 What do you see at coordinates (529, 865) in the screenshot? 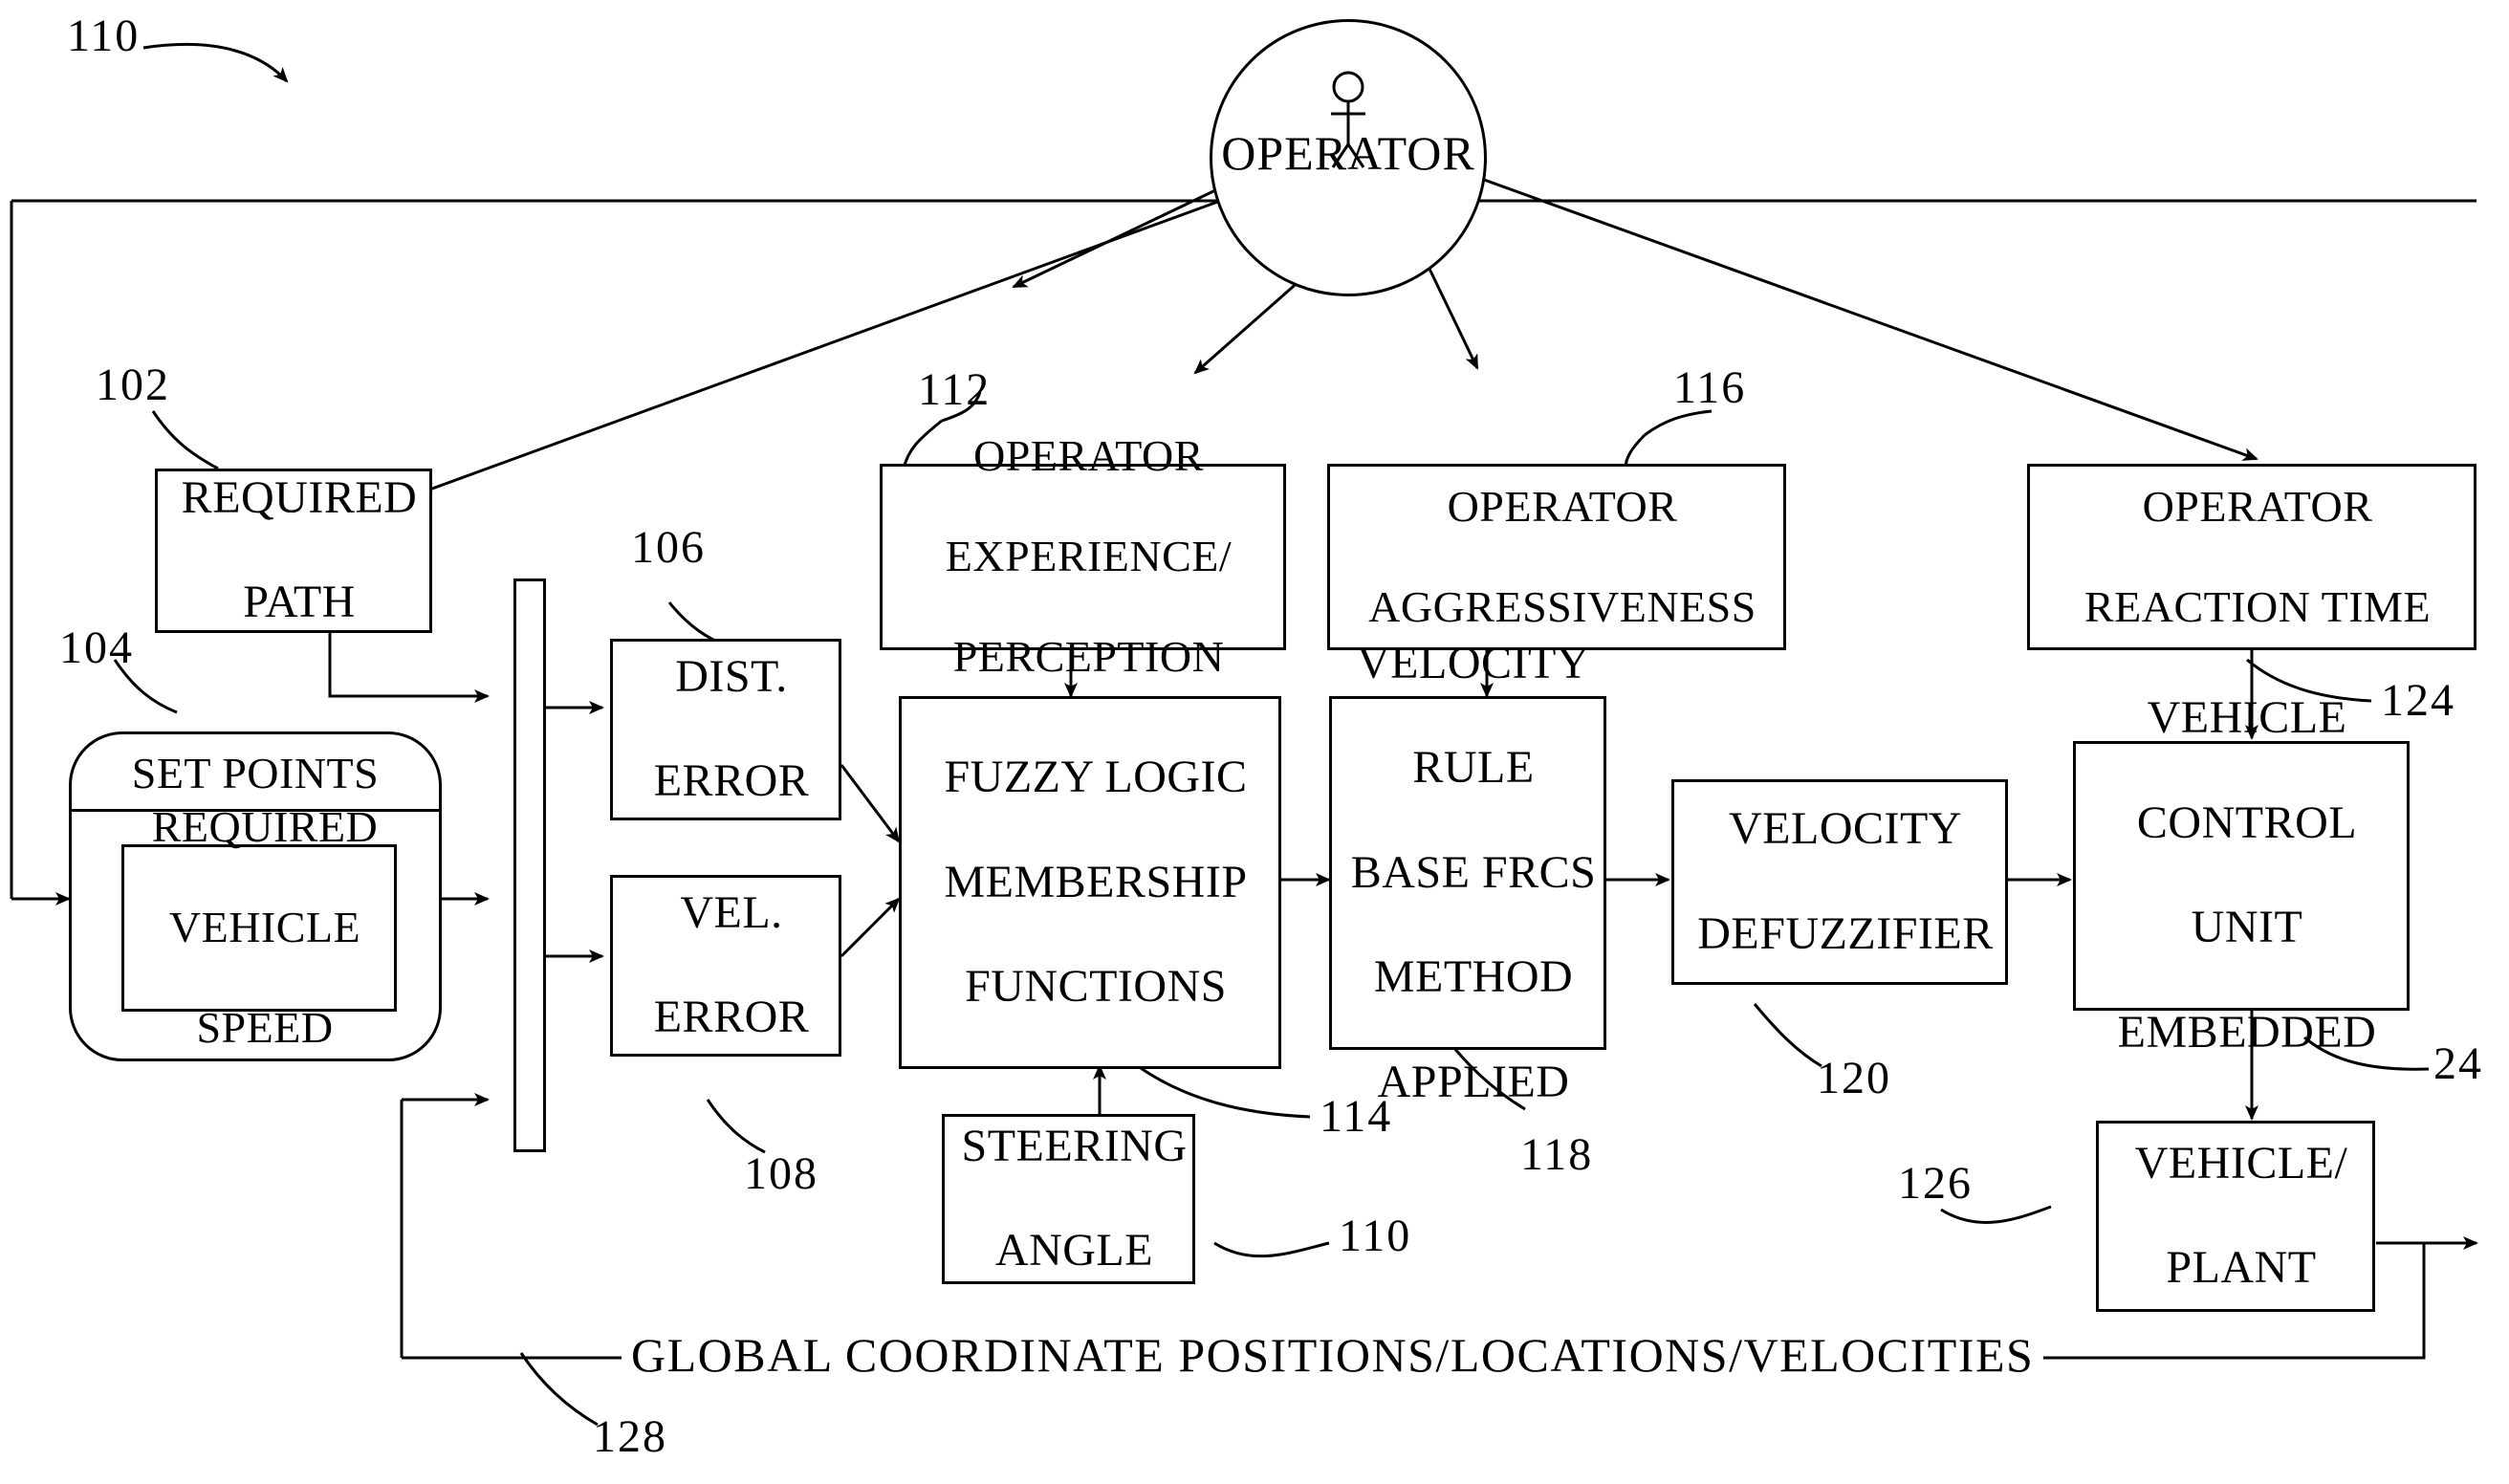
I see `summing-bus` at bounding box center [529, 865].